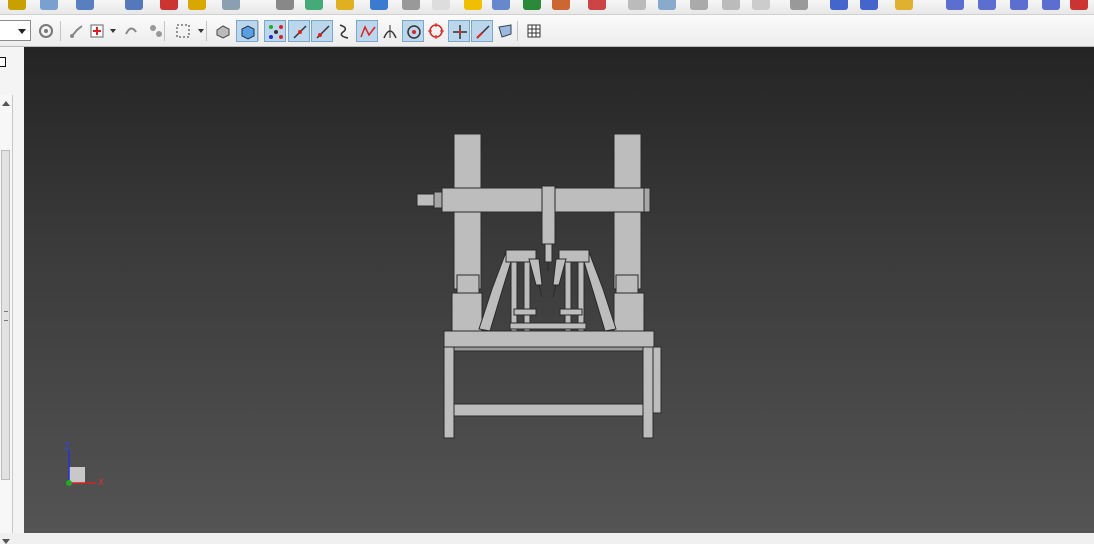 This screenshot has width=1094, height=544. I want to click on tangent-snap-icon, so click(390, 31).